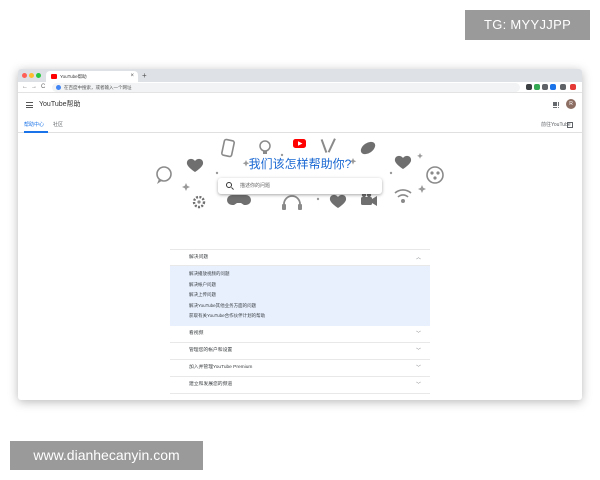 The image size is (600, 480). I want to click on hamburger-menu-icon, so click(29, 105).